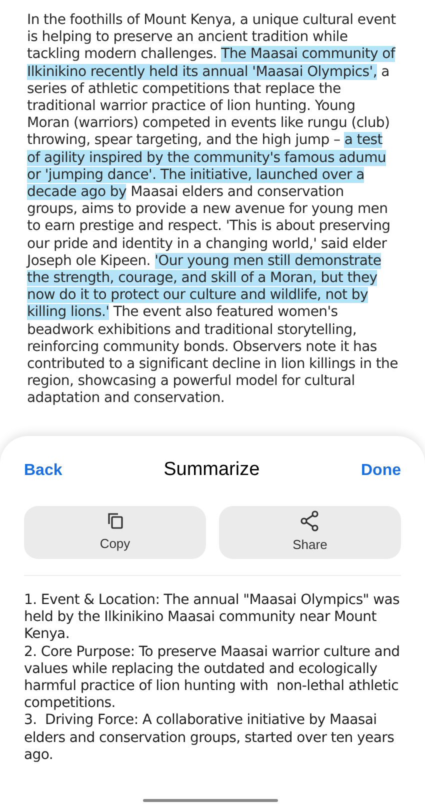  What do you see at coordinates (212, 470) in the screenshot?
I see `sheet-title: Summarize` at bounding box center [212, 470].